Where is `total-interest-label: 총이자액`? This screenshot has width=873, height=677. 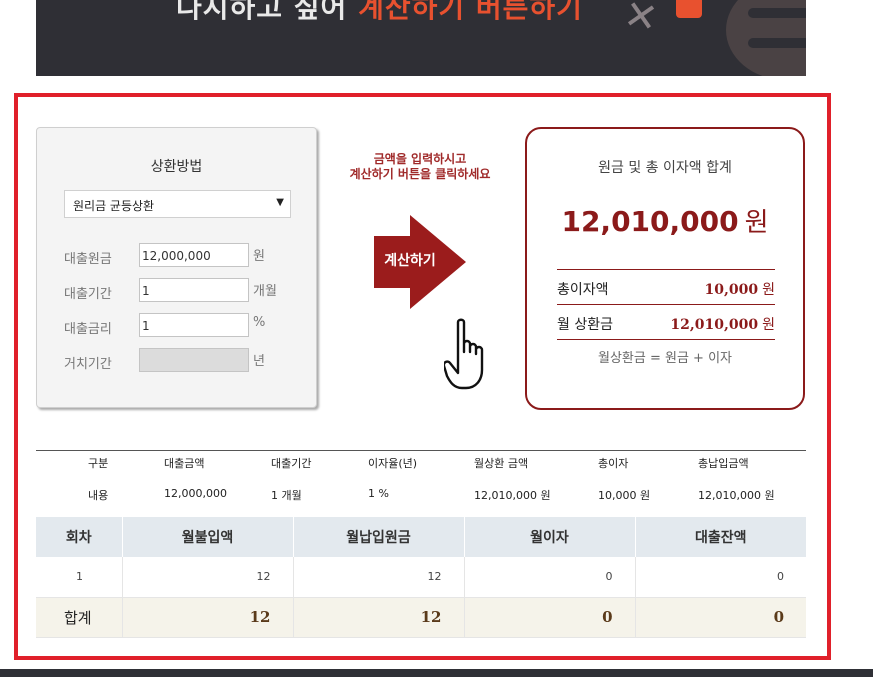 total-interest-label: 총이자액 is located at coordinates (583, 290).